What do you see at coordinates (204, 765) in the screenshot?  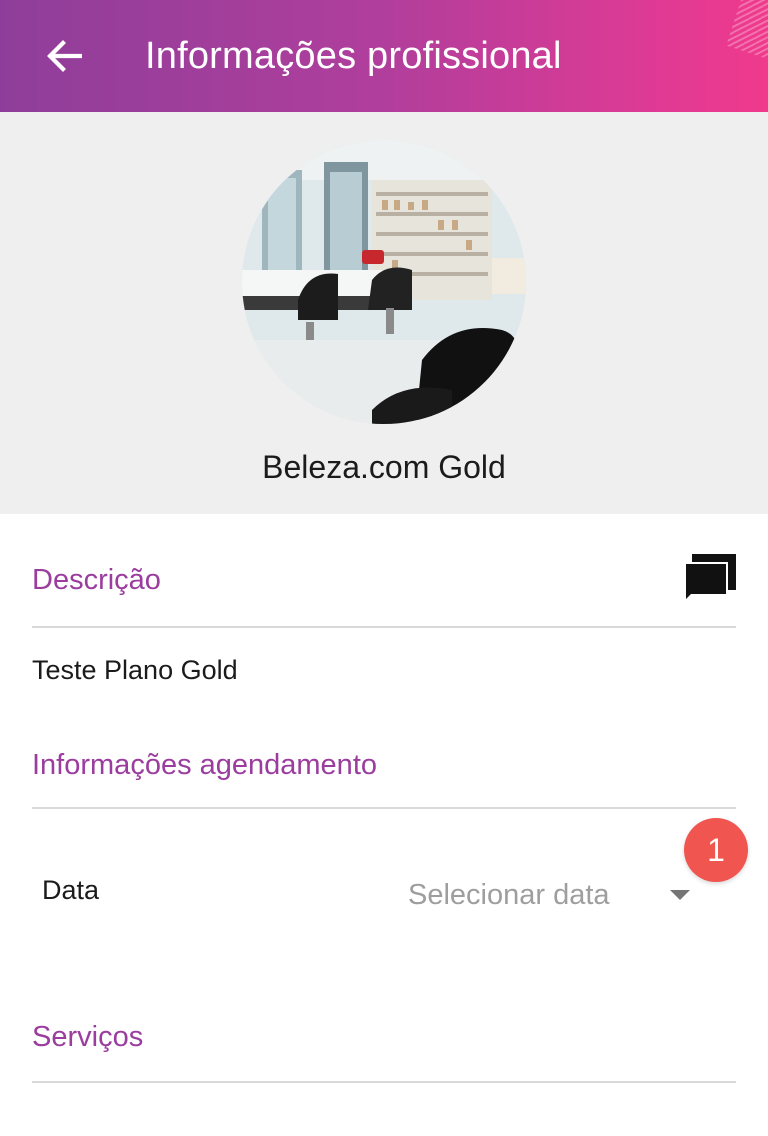 I see `scheduling-section-title: Informações agendamento` at bounding box center [204, 765].